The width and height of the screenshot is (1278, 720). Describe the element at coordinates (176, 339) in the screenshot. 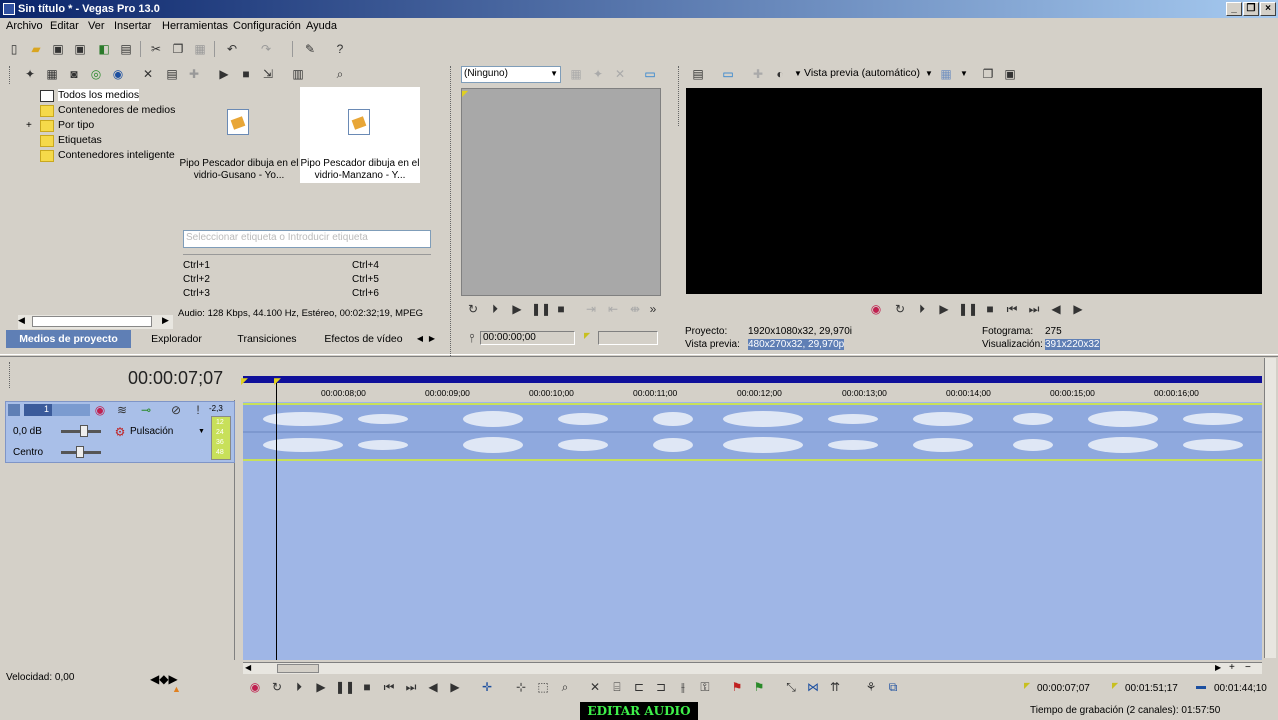

I see `tab-explorer: Explorador` at that location.